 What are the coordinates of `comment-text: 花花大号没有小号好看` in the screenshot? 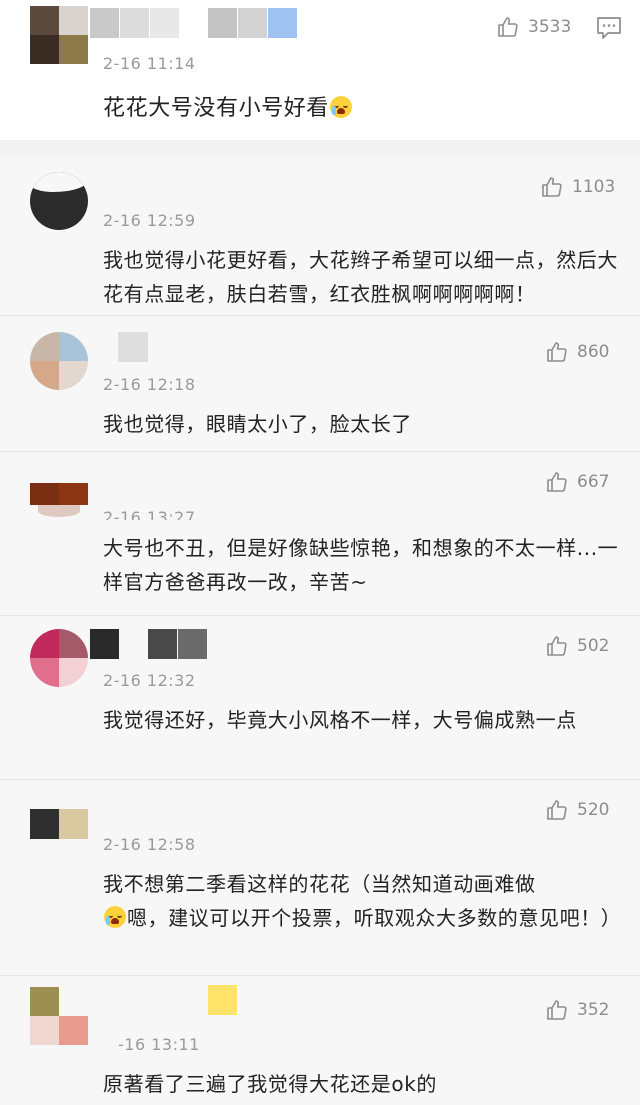 It's located at (363, 109).